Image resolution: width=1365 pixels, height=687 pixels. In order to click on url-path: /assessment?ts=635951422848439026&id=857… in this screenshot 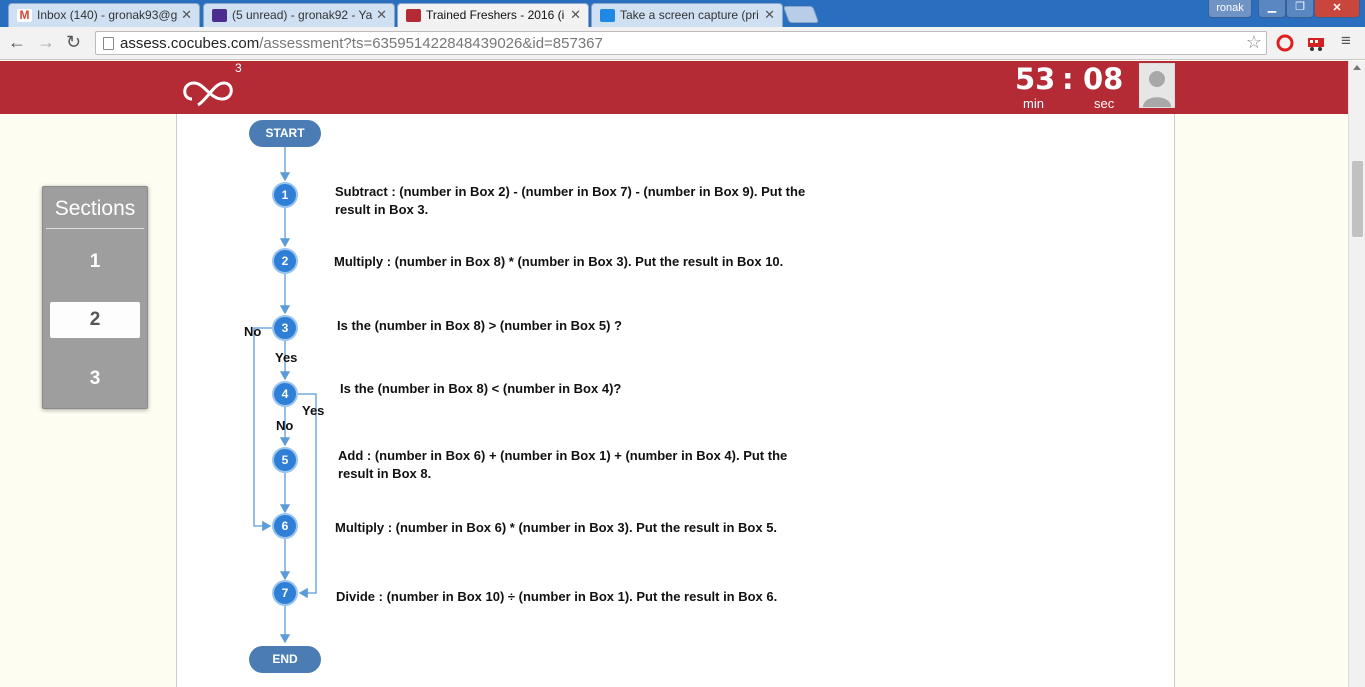, I will do `click(431, 43)`.